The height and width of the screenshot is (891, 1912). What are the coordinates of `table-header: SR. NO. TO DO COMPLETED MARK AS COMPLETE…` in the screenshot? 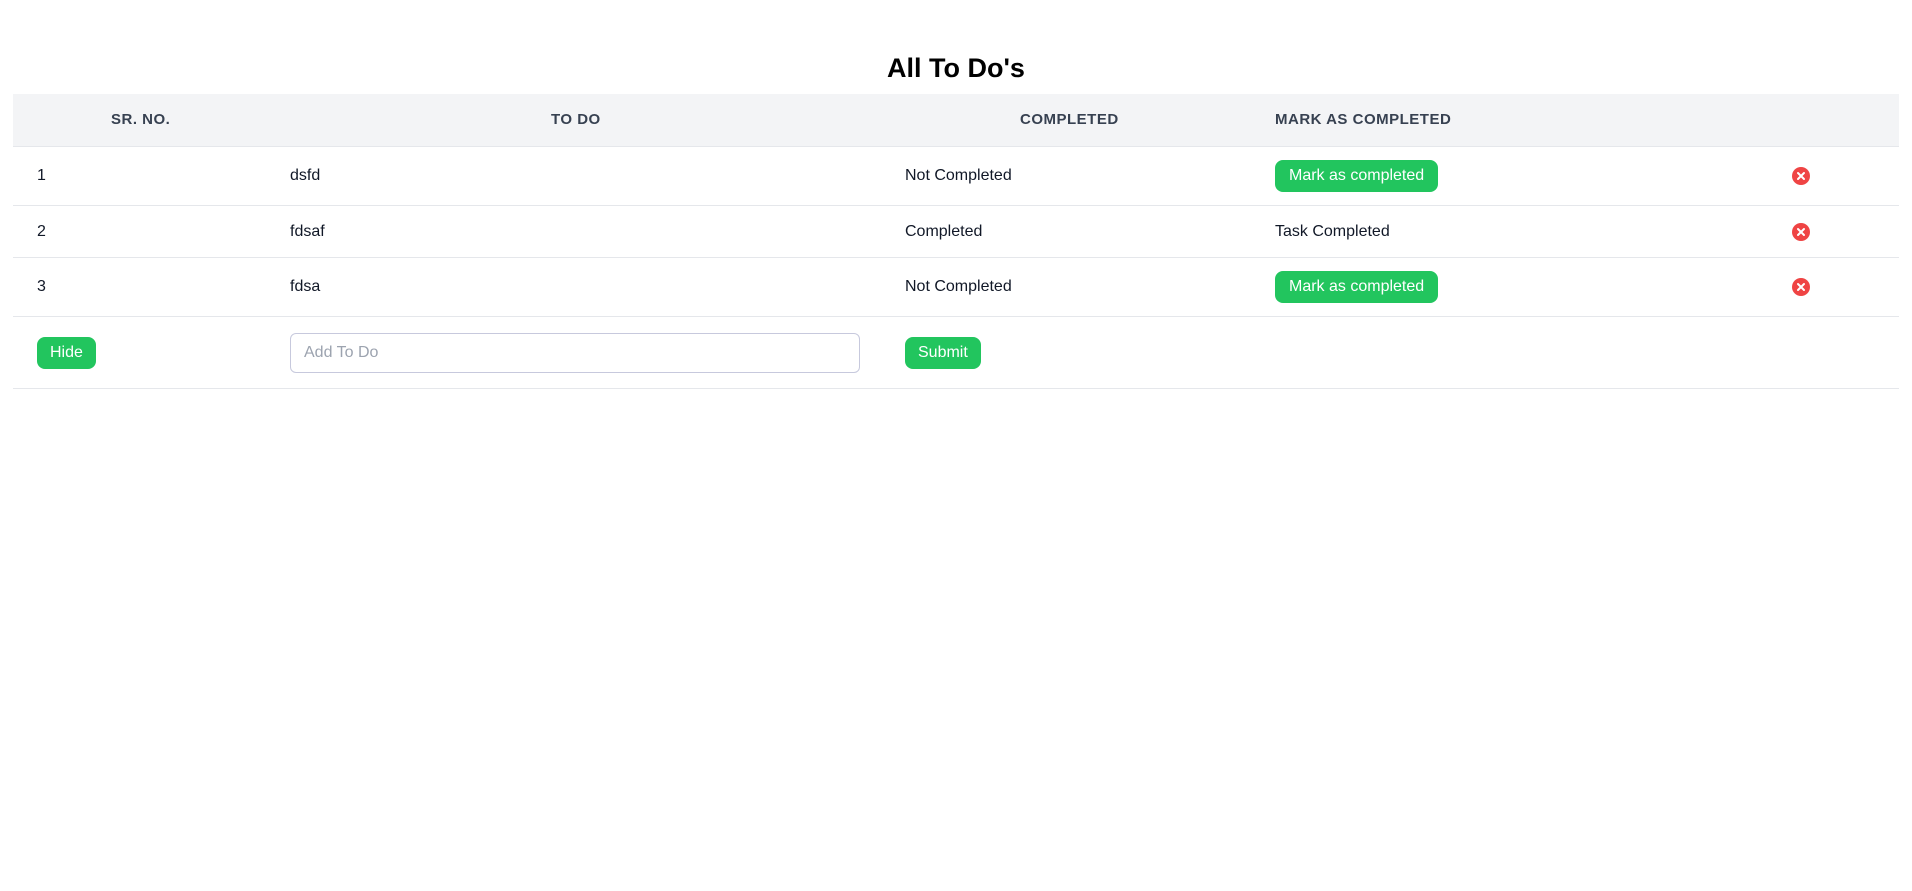 It's located at (956, 120).